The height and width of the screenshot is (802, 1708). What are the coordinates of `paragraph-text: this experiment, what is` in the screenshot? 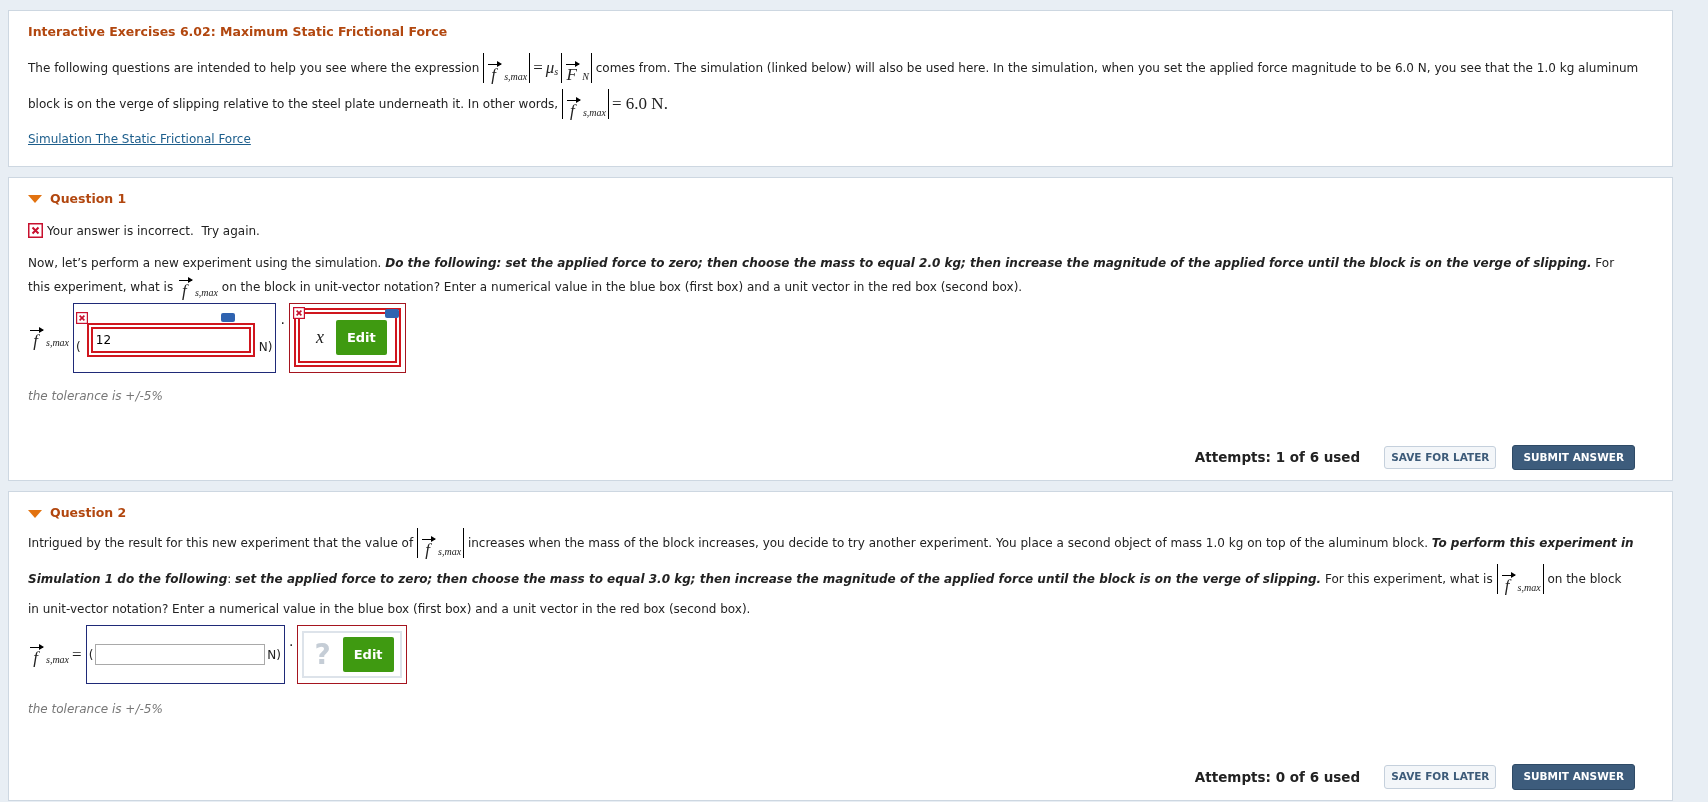 It's located at (101, 286).